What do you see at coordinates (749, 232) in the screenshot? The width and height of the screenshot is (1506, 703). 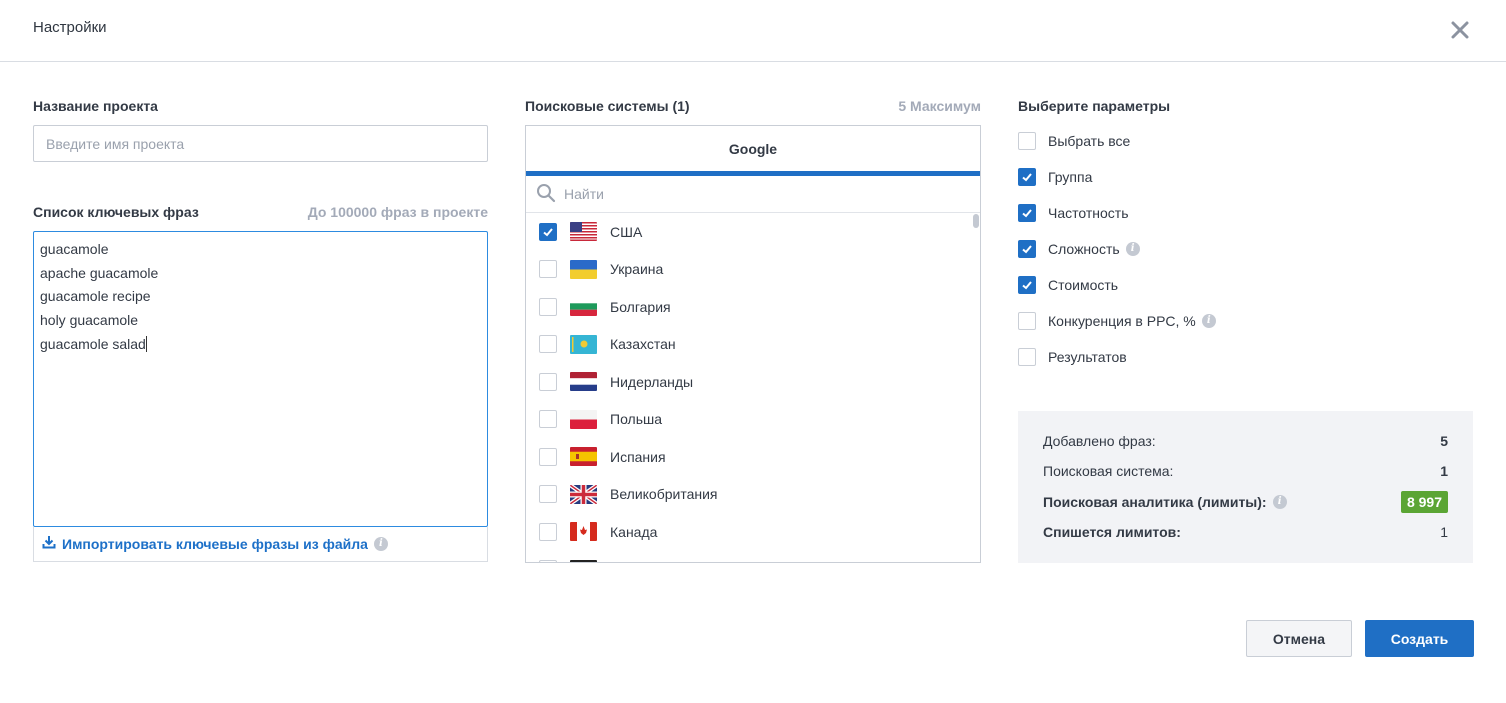 I see `country-row-usa: США` at bounding box center [749, 232].